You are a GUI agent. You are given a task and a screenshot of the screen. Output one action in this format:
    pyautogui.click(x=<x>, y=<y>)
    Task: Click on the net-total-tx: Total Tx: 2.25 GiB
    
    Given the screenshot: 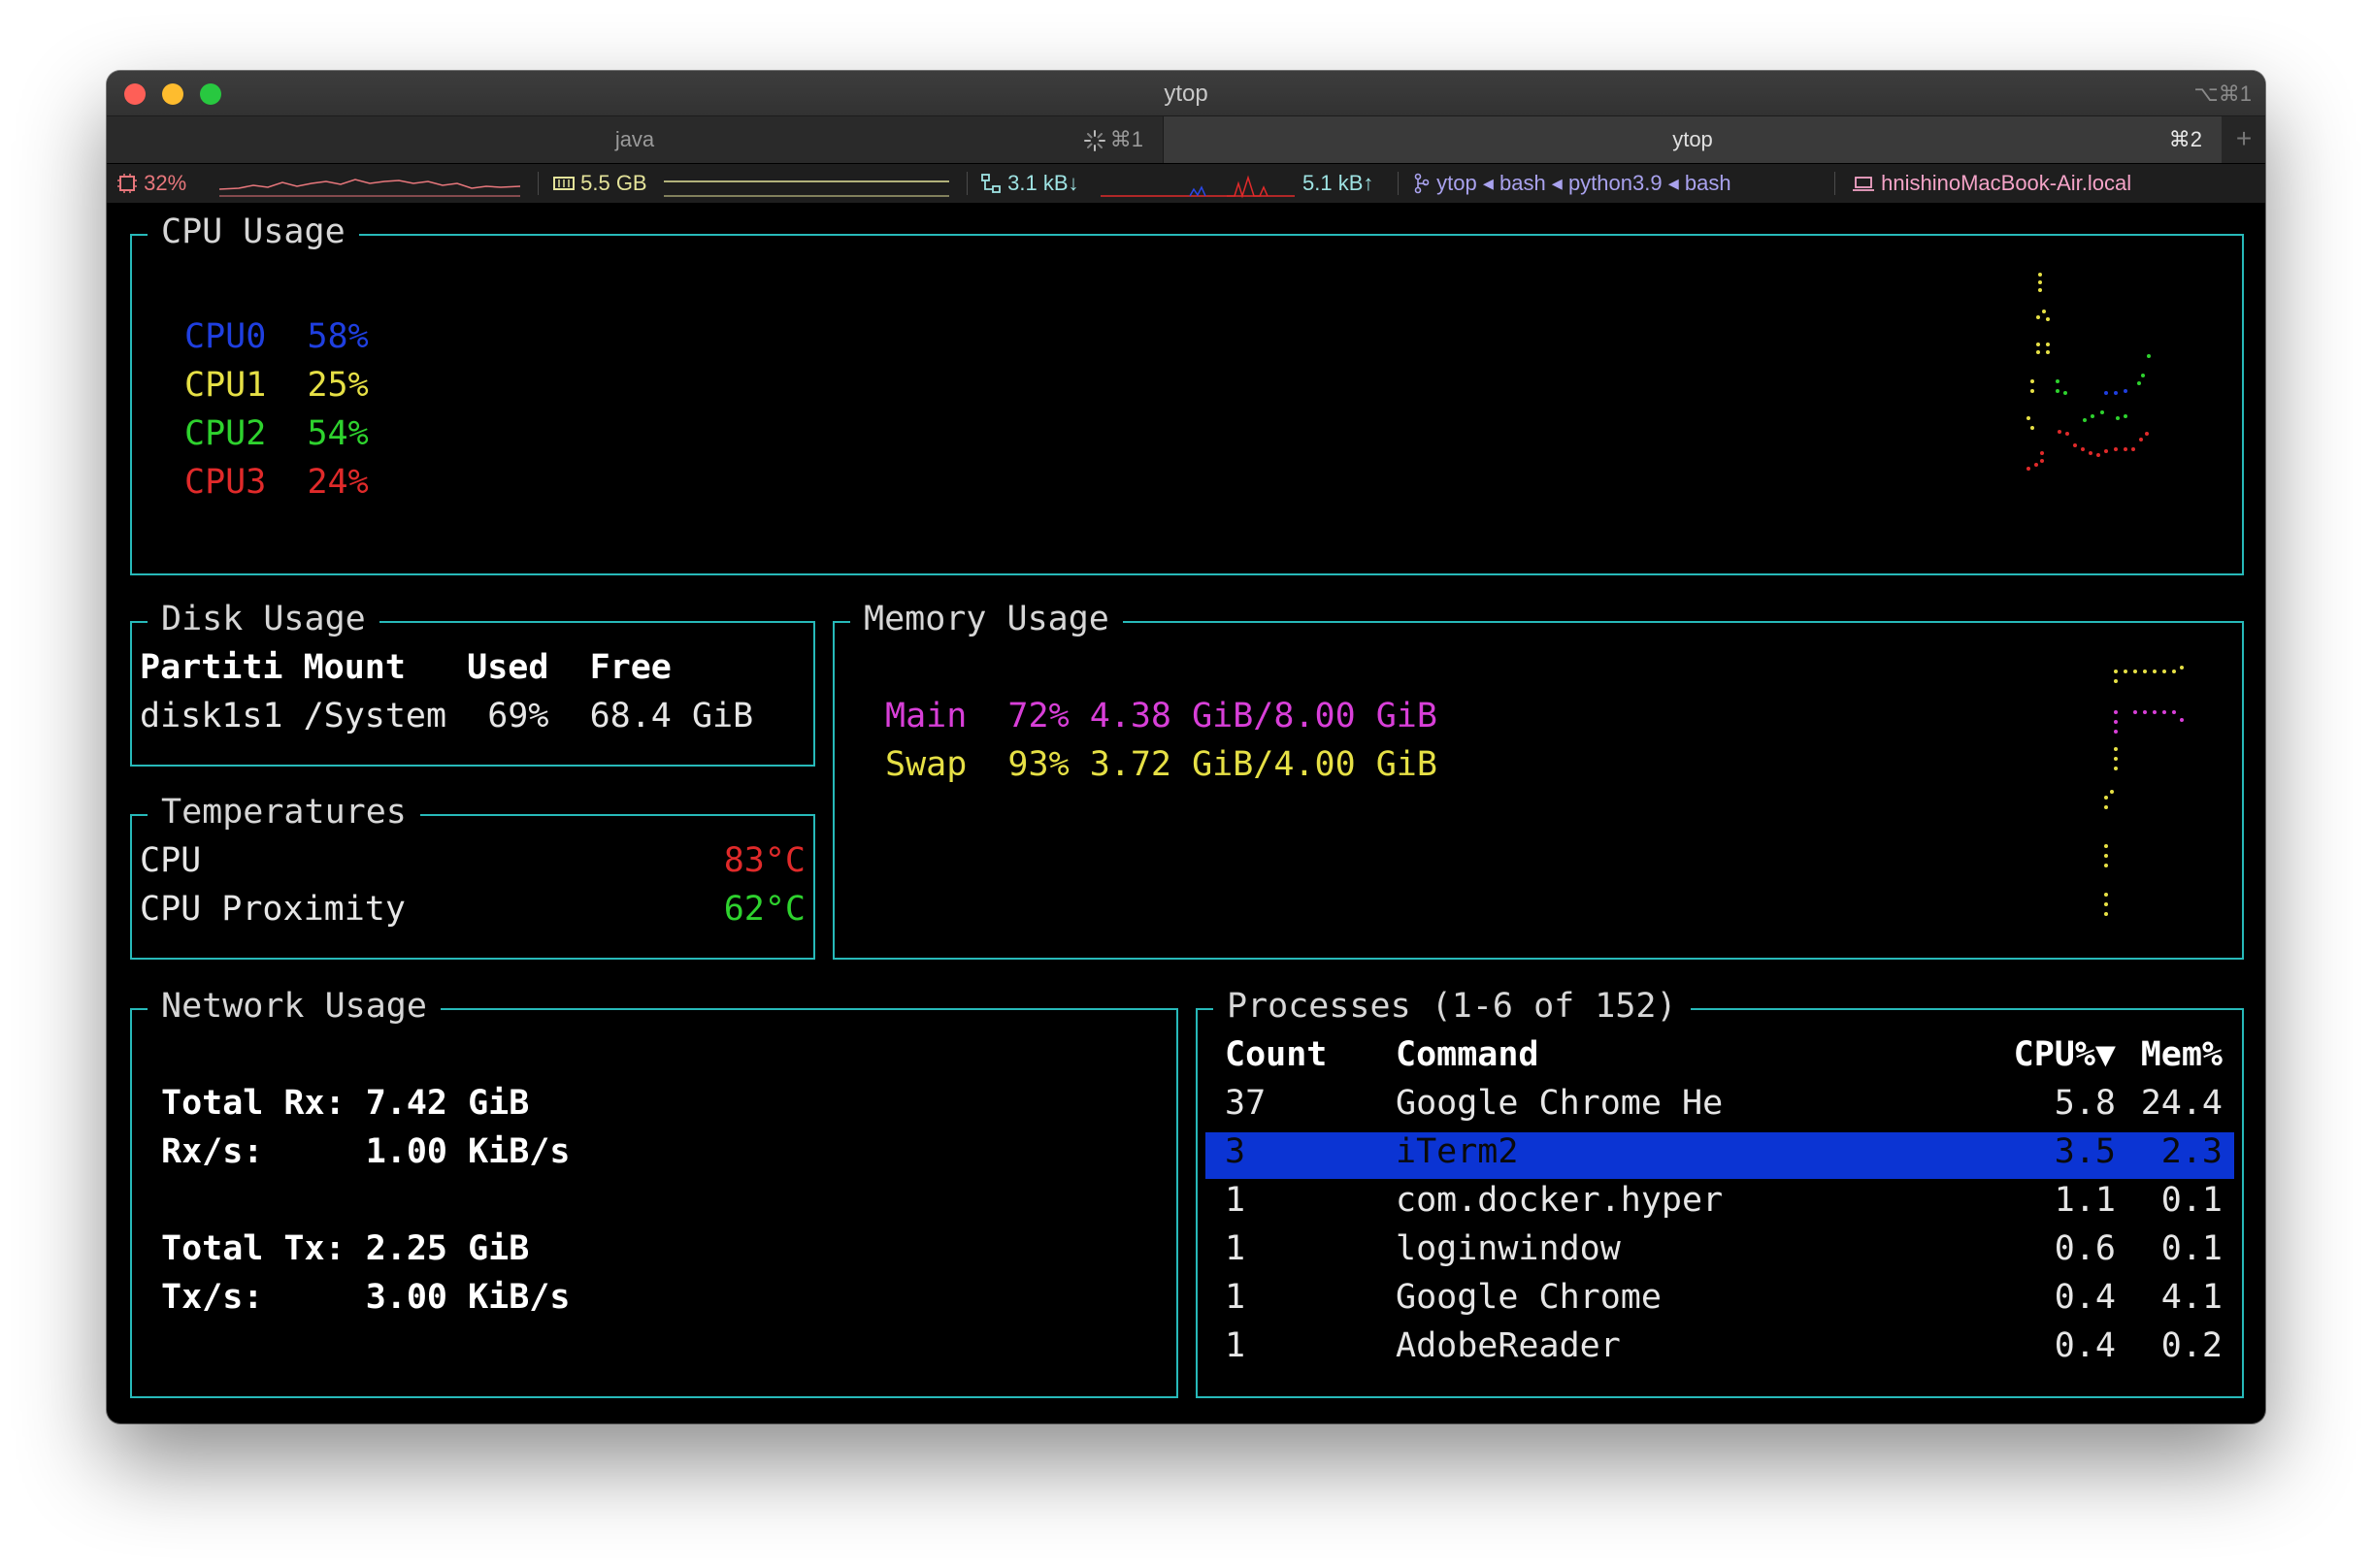 What is the action you would take?
    pyautogui.click(x=345, y=1248)
    